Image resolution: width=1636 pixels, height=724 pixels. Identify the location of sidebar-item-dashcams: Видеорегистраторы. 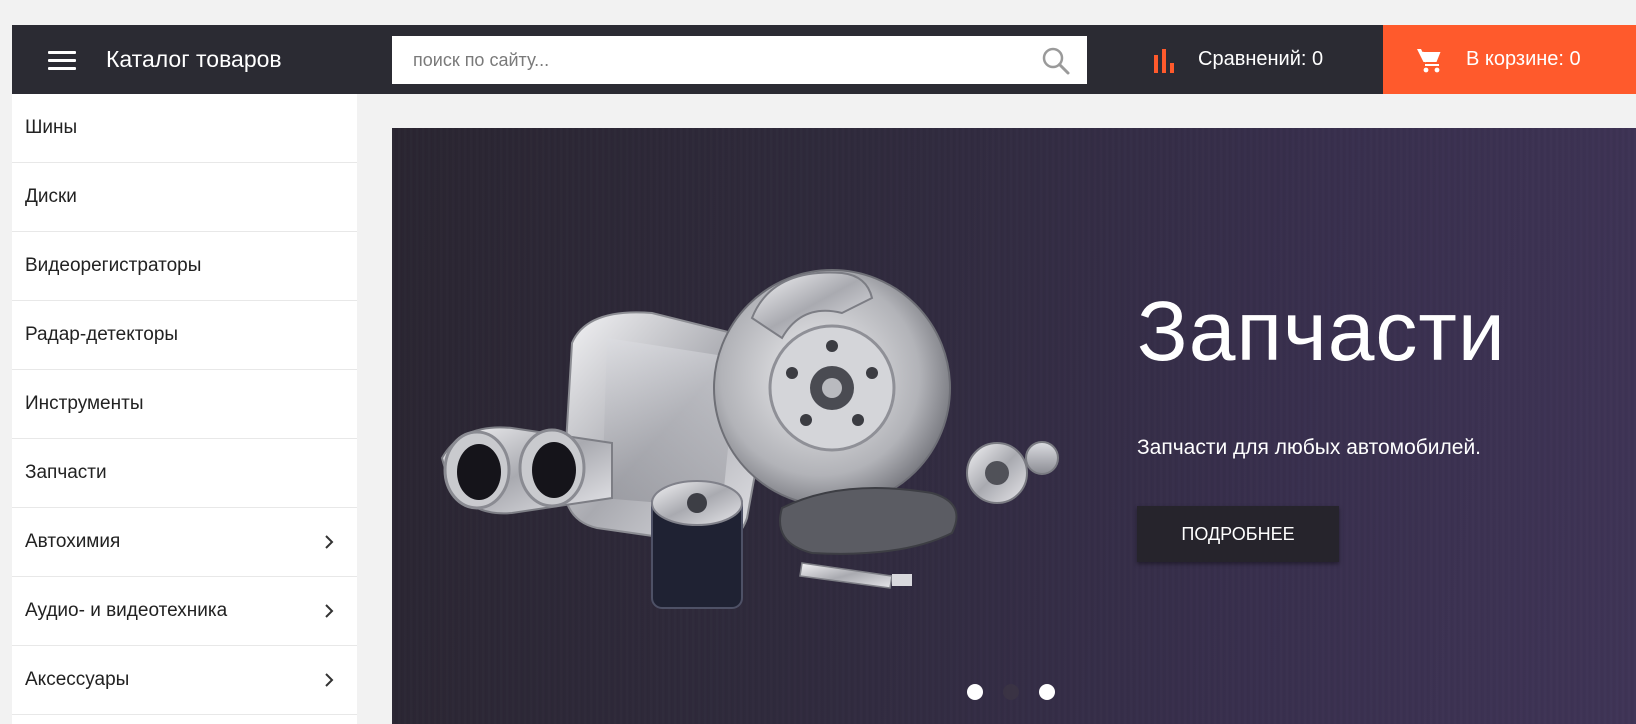
(184, 266).